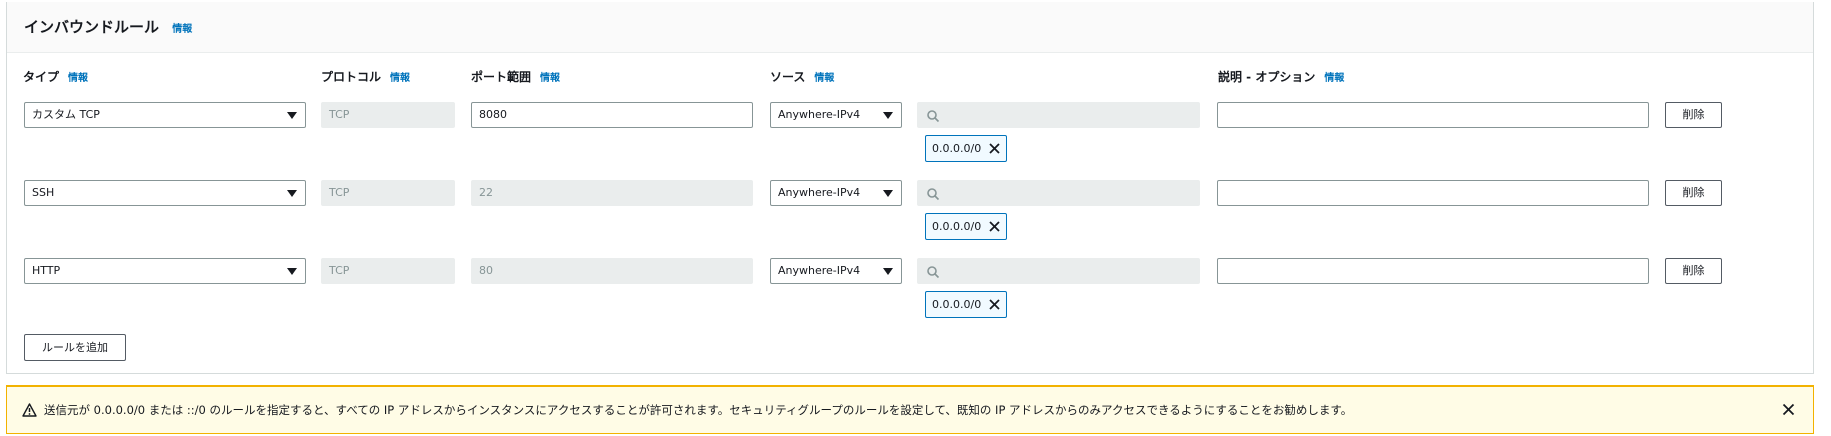 This screenshot has height=436, width=1831. Describe the element at coordinates (46, 270) in the screenshot. I see `type-select-value: HTTP` at that location.